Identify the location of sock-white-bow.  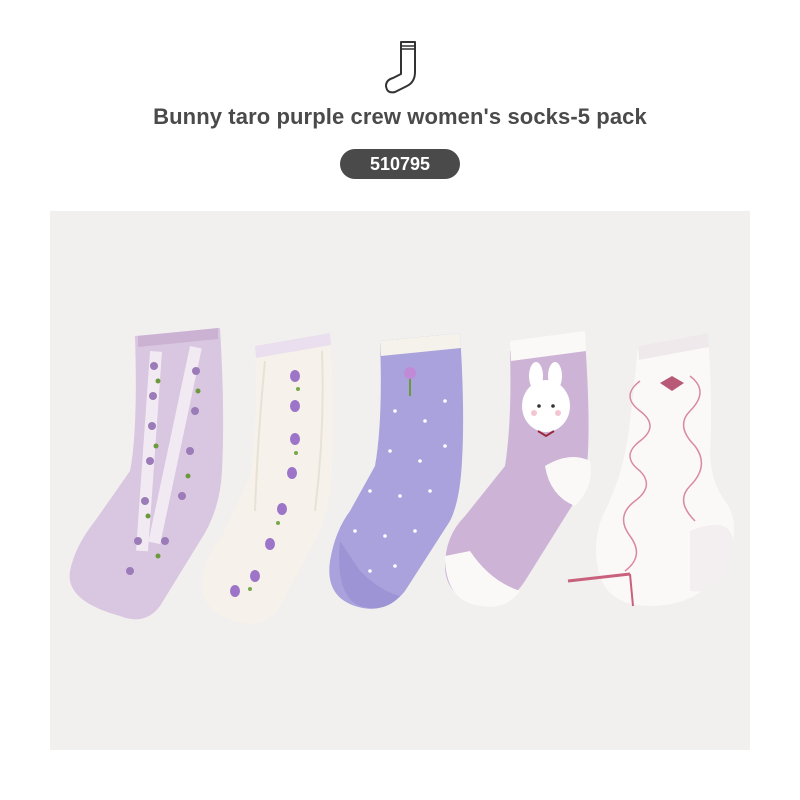
(650, 470).